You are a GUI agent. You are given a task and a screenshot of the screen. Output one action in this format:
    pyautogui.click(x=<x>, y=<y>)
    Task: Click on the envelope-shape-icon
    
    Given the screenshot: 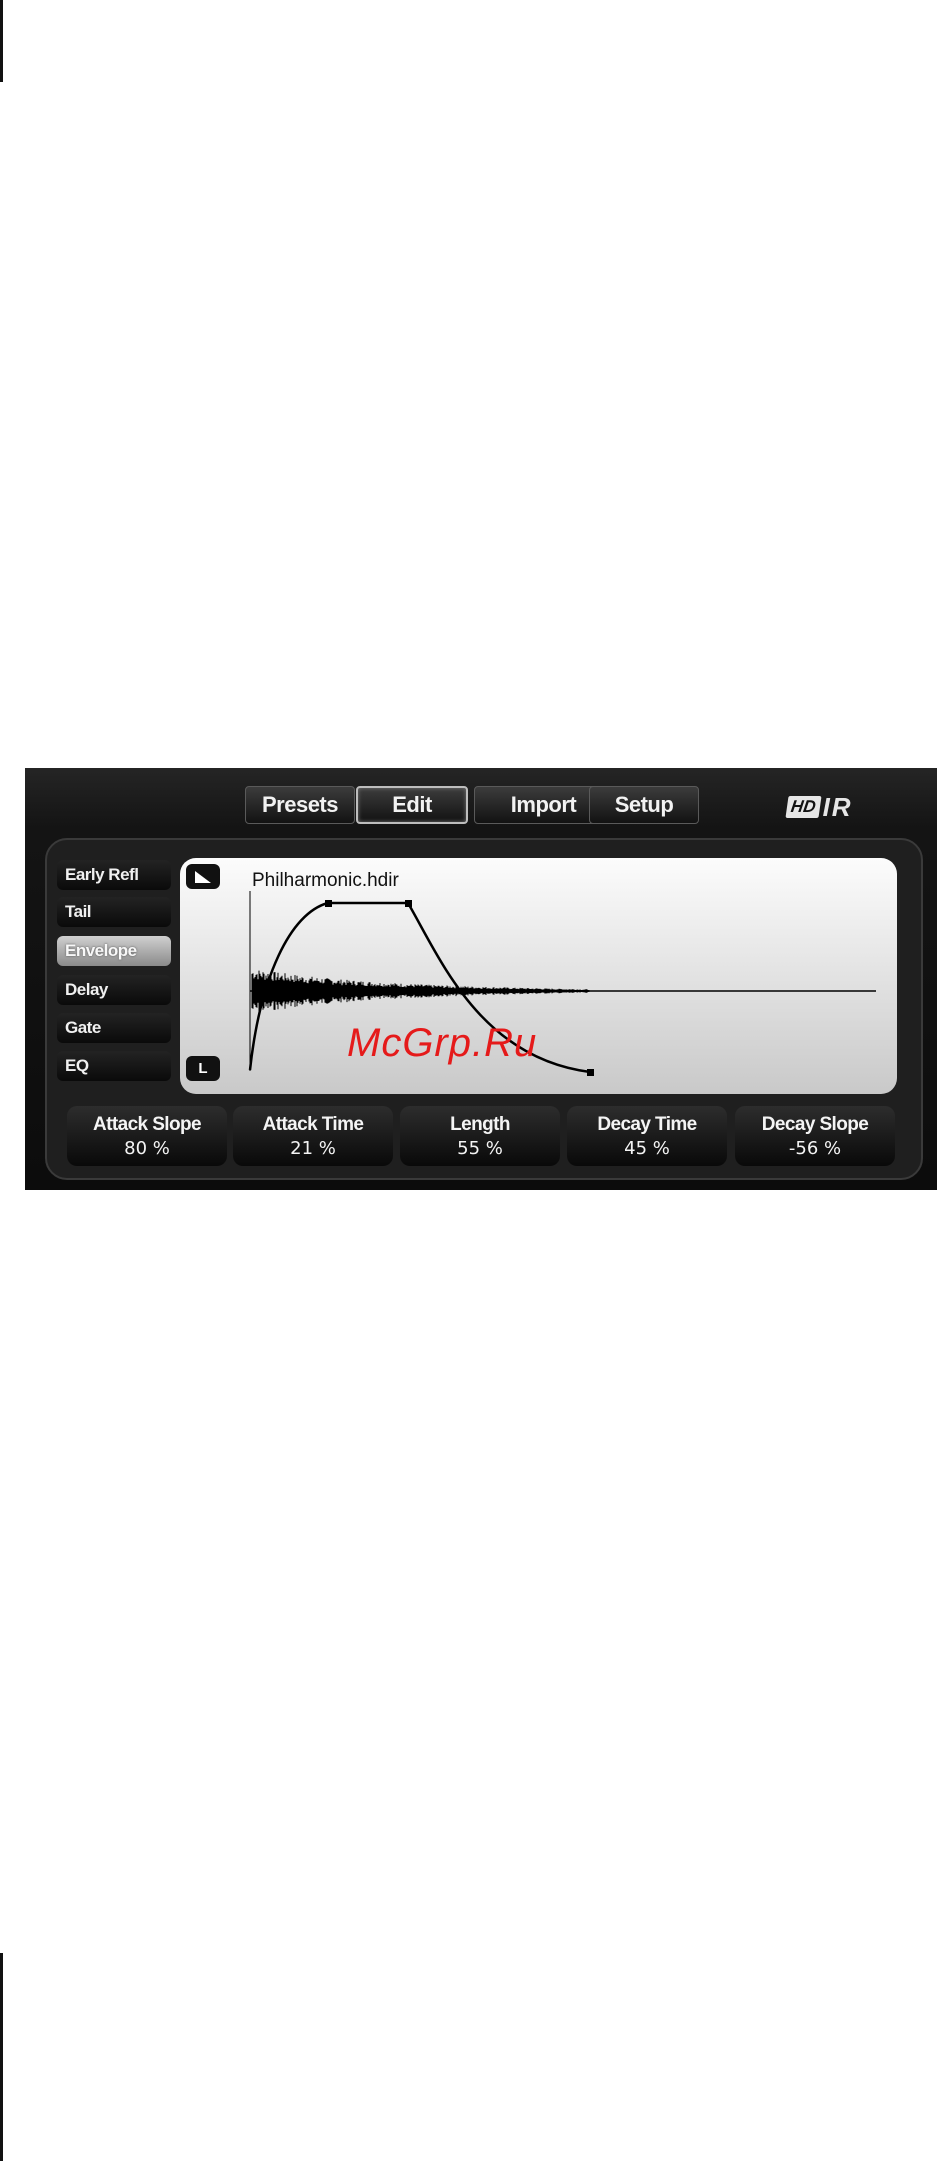 What is the action you would take?
    pyautogui.click(x=203, y=876)
    